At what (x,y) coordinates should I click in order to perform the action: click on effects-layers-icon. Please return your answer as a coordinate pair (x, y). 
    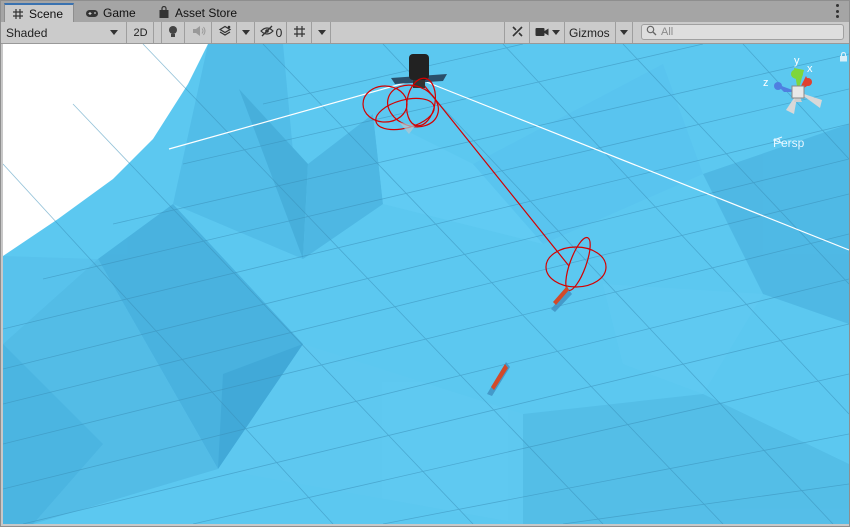
    Looking at the image, I should click on (225, 32).